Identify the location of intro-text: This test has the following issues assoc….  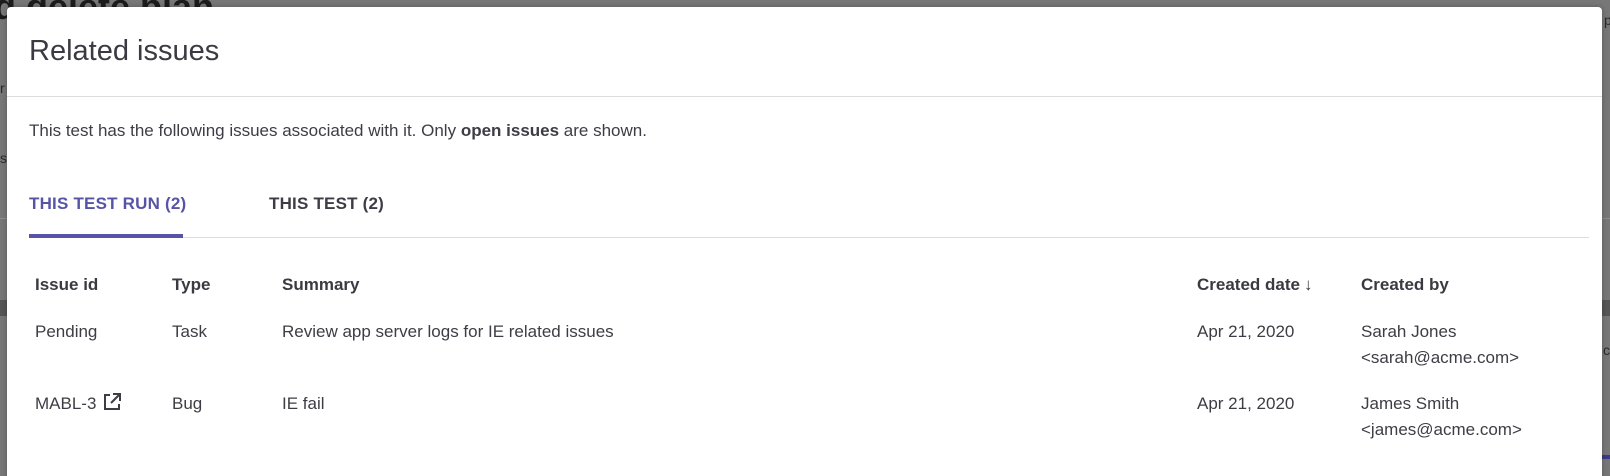
(338, 131).